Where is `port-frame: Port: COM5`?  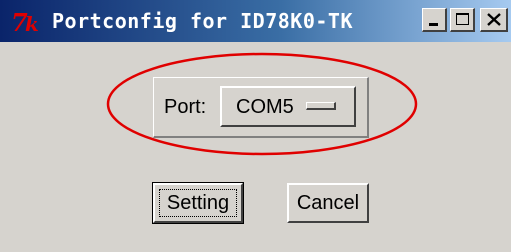
port-frame: Port: COM5 is located at coordinates (261, 107).